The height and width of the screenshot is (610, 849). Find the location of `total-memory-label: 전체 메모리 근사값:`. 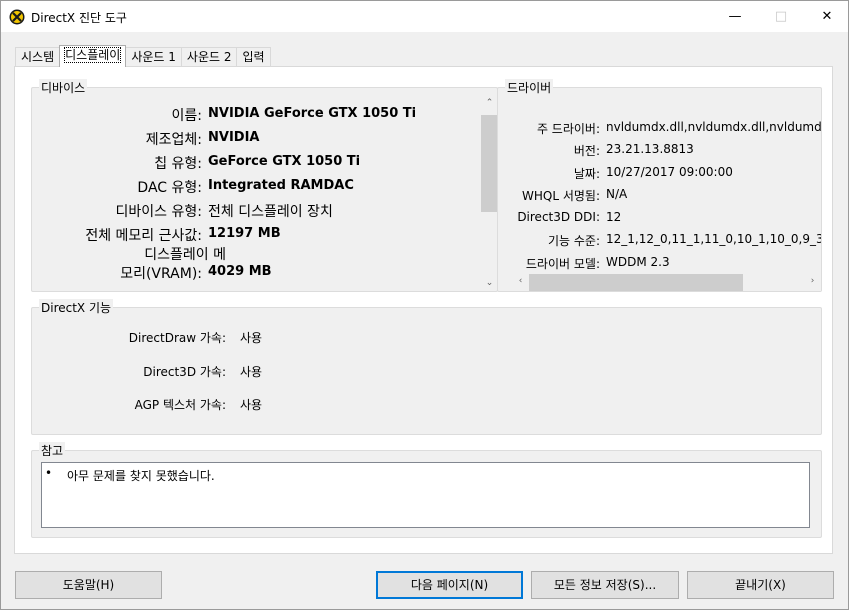

total-memory-label: 전체 메모리 근사값: is located at coordinates (143, 236).